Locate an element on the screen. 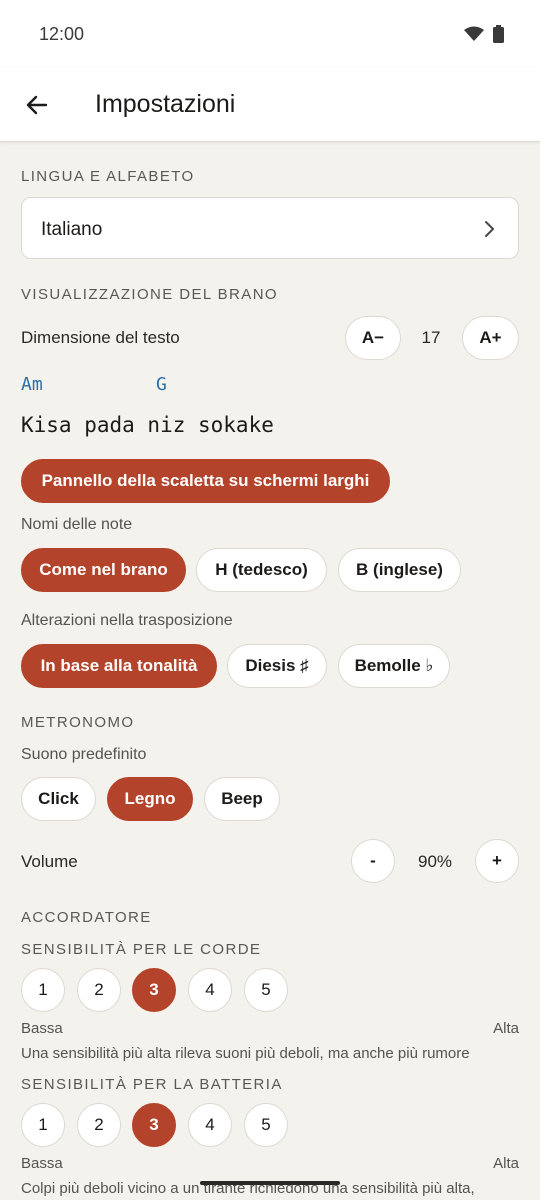  section-metronome: METRONOMO is located at coordinates (78, 722).